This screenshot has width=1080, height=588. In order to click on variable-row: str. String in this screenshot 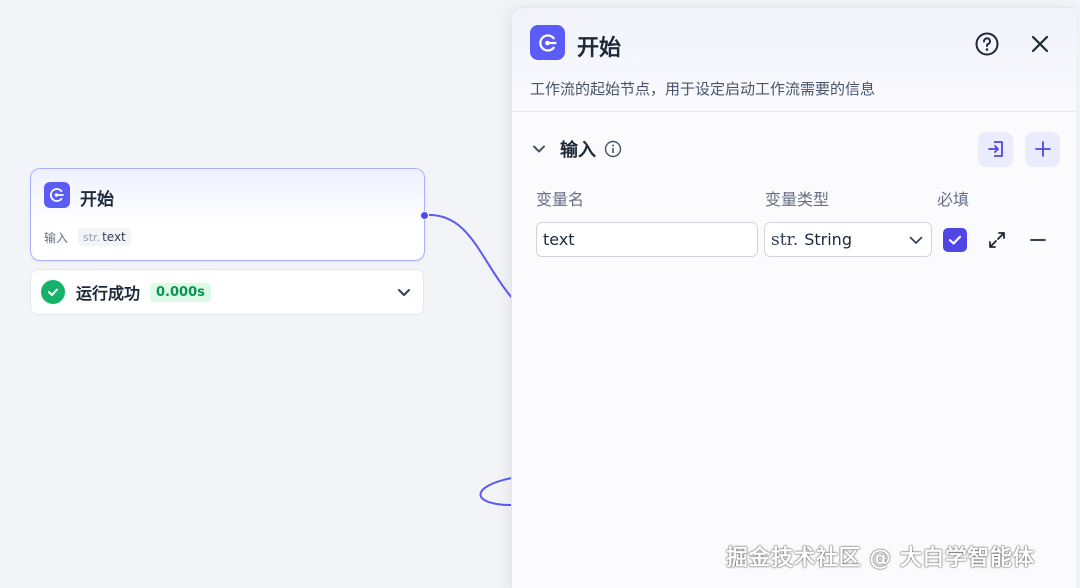, I will do `click(798, 240)`.